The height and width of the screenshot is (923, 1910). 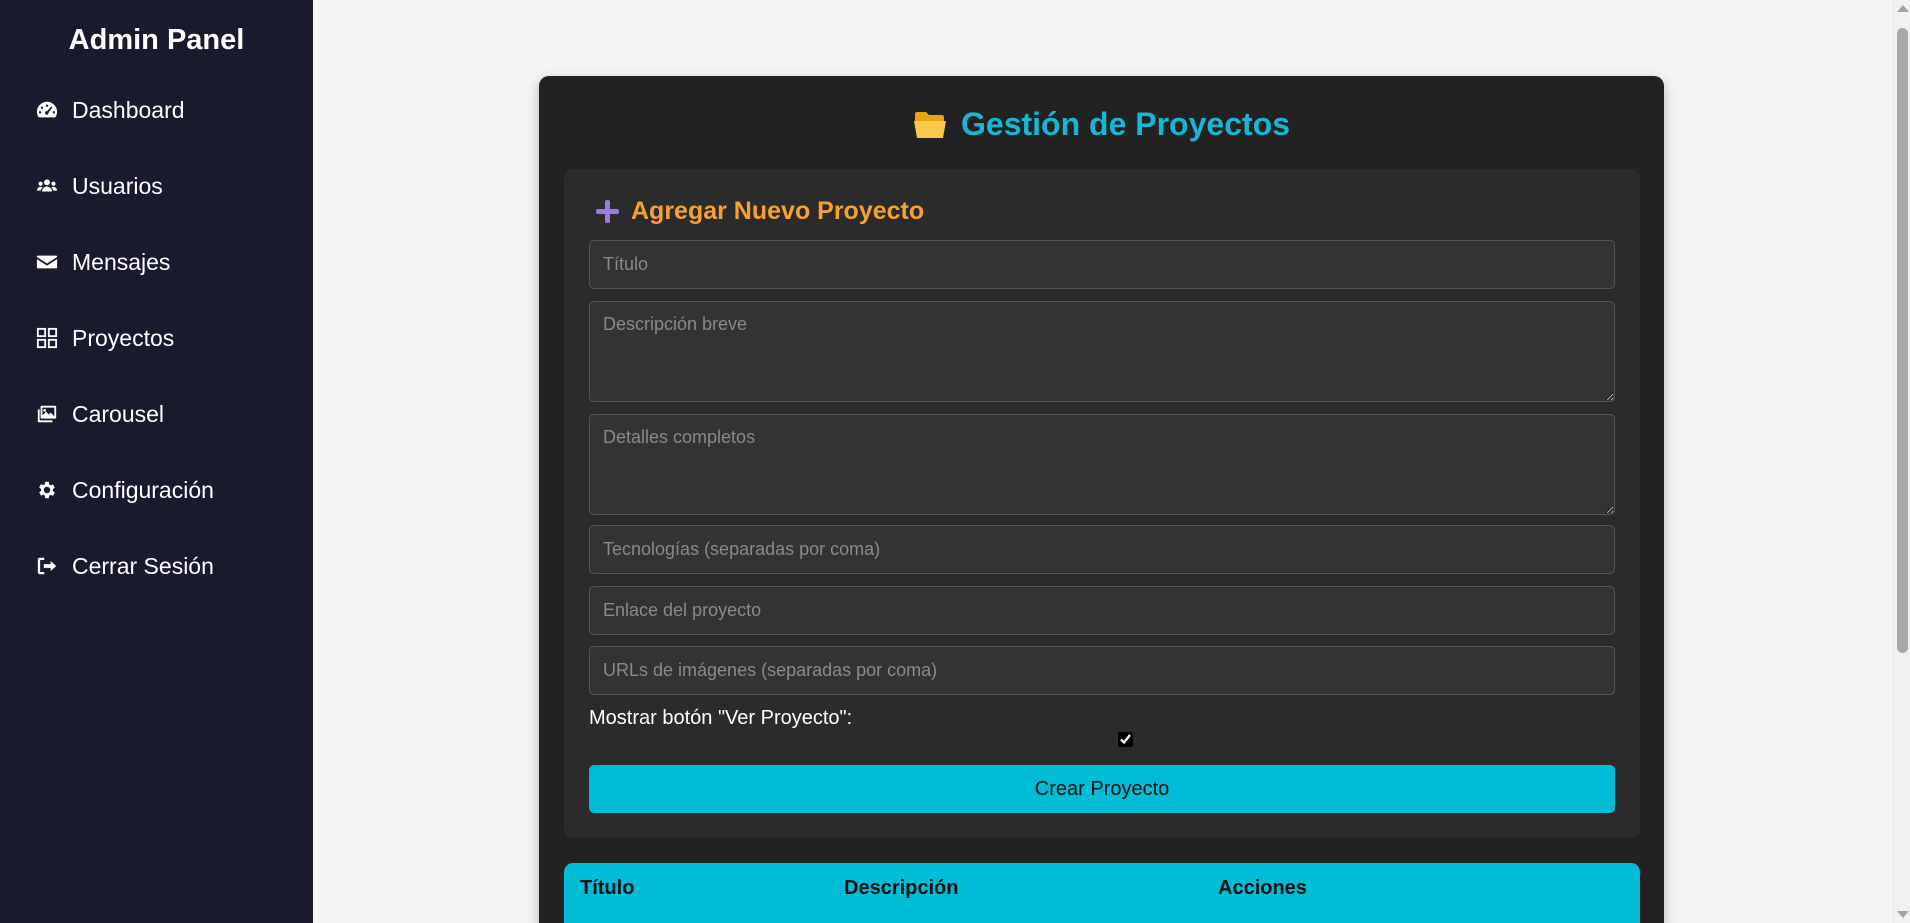 What do you see at coordinates (1102, 351) in the screenshot?
I see `descripcion-textarea` at bounding box center [1102, 351].